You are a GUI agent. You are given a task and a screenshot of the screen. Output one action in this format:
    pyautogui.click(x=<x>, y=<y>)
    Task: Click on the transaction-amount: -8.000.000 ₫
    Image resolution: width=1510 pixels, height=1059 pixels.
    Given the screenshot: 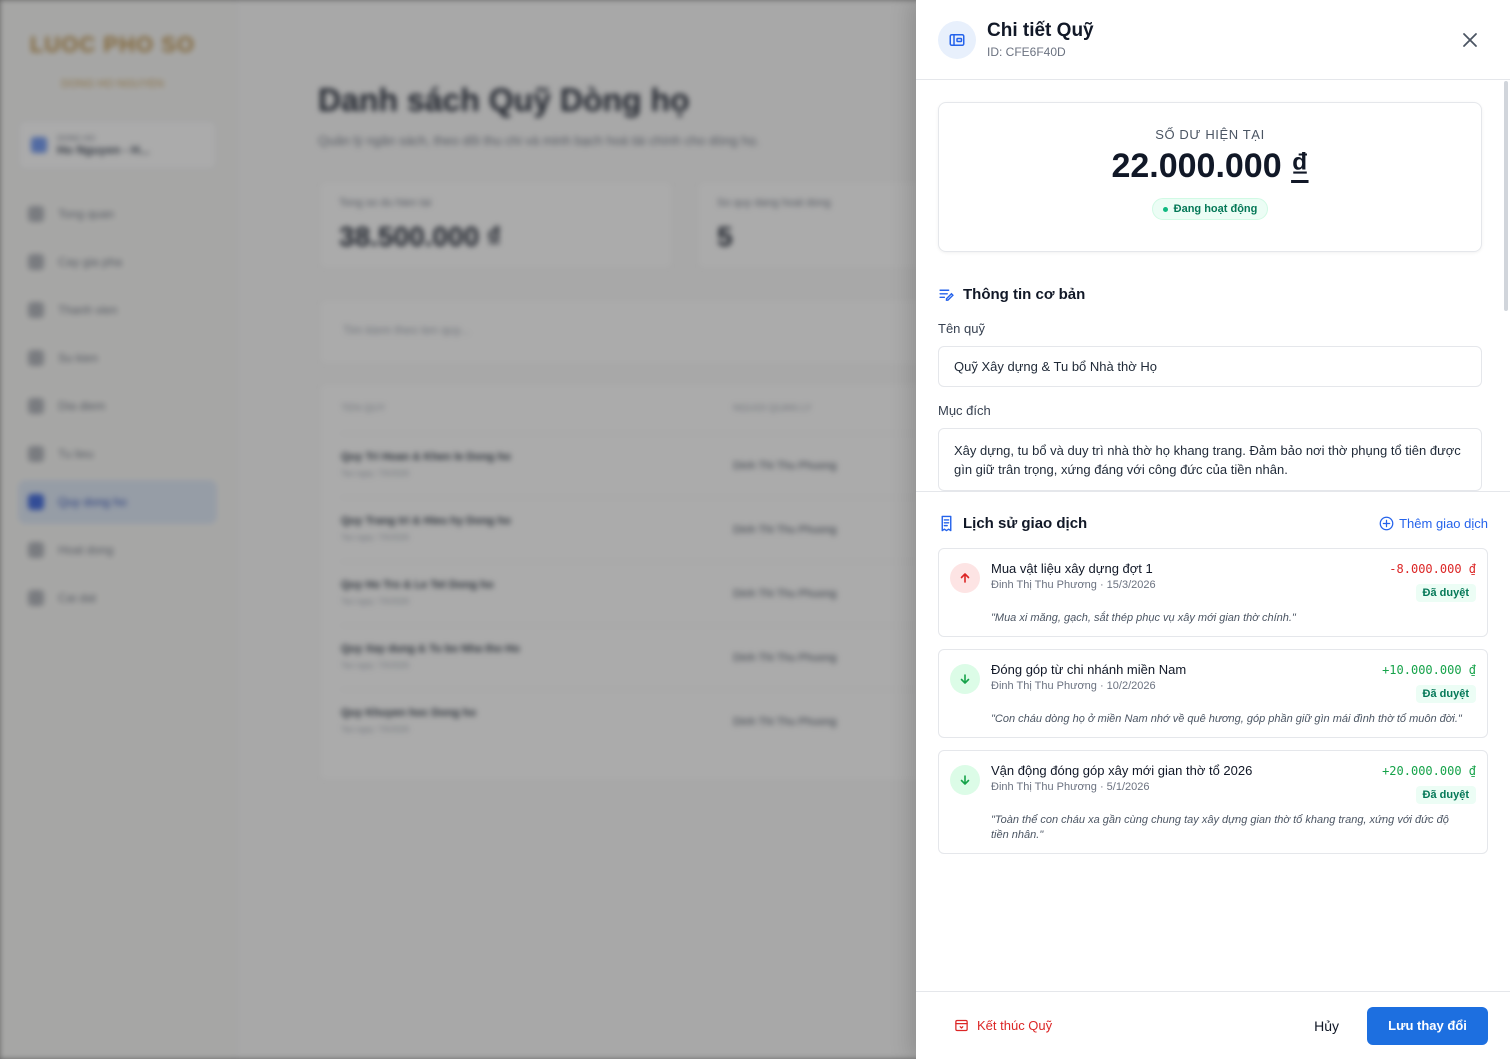 What is the action you would take?
    pyautogui.click(x=1432, y=569)
    